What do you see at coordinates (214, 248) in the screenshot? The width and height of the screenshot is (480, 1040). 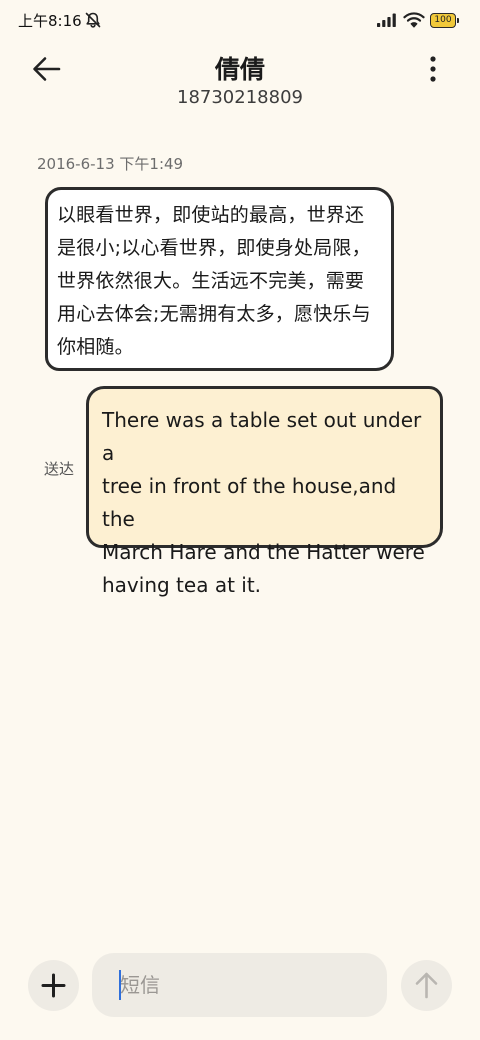 I see `message-line: 是很小;以心看世界，即使身处局限，` at bounding box center [214, 248].